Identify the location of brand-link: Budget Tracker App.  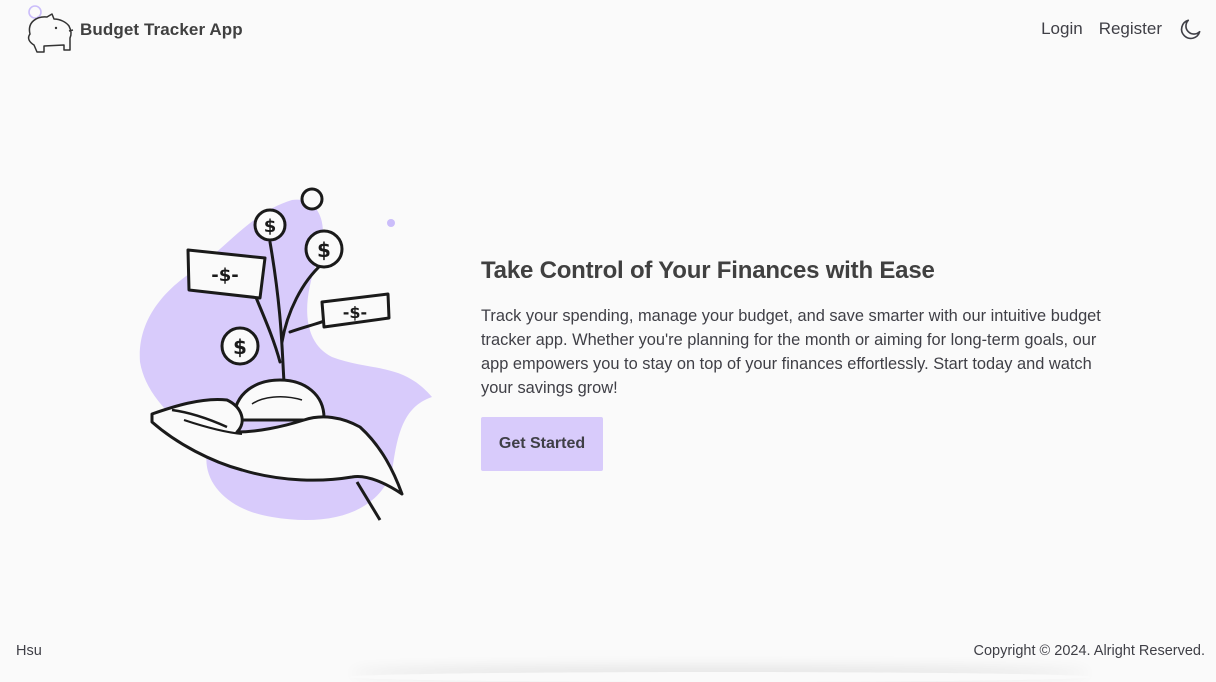
(132, 30).